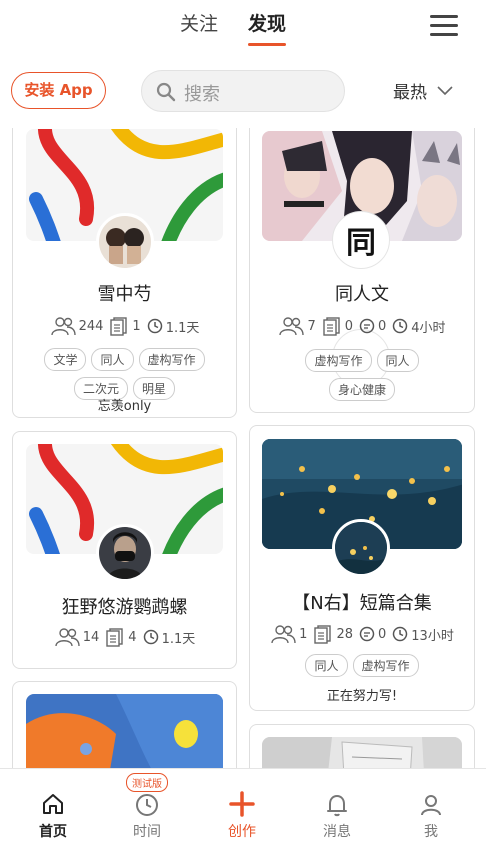 Image resolution: width=486 pixels, height=843 pixels. I want to click on tab-discover: 发现, so click(267, 28).